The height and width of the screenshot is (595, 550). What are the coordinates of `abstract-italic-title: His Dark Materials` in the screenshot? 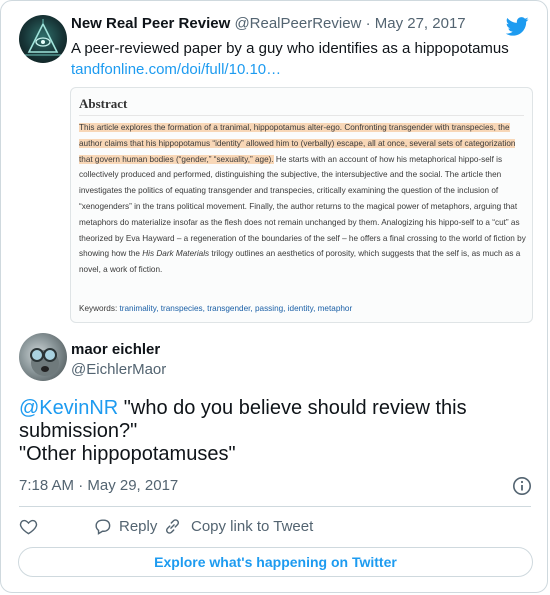 It's located at (176, 254).